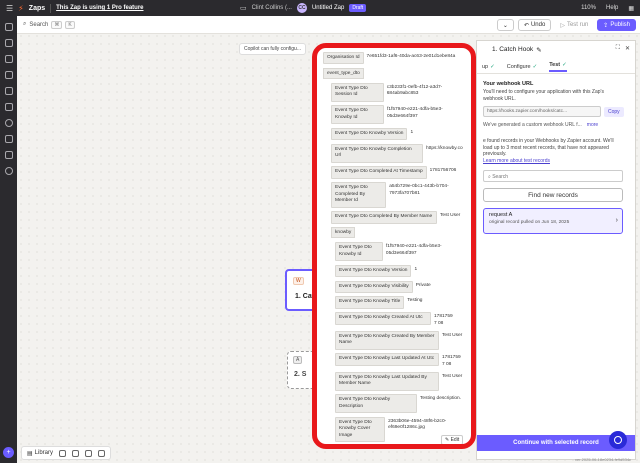  I want to click on chevron-down-icon: ⌄, so click(505, 25).